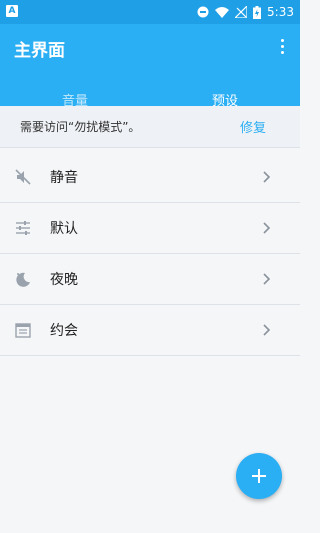  Describe the element at coordinates (150, 228) in the screenshot. I see `preset-item-default: 默认` at that location.